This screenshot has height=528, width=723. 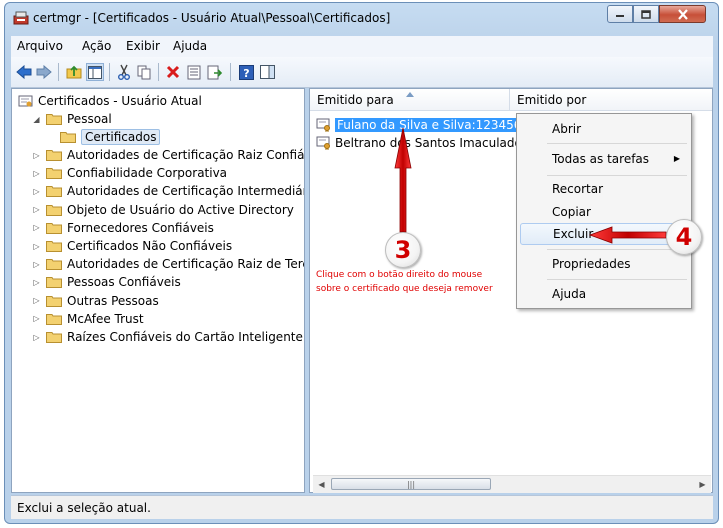 What do you see at coordinates (611, 100) in the screenshot?
I see `column-header-emitido-por: Emitido por` at bounding box center [611, 100].